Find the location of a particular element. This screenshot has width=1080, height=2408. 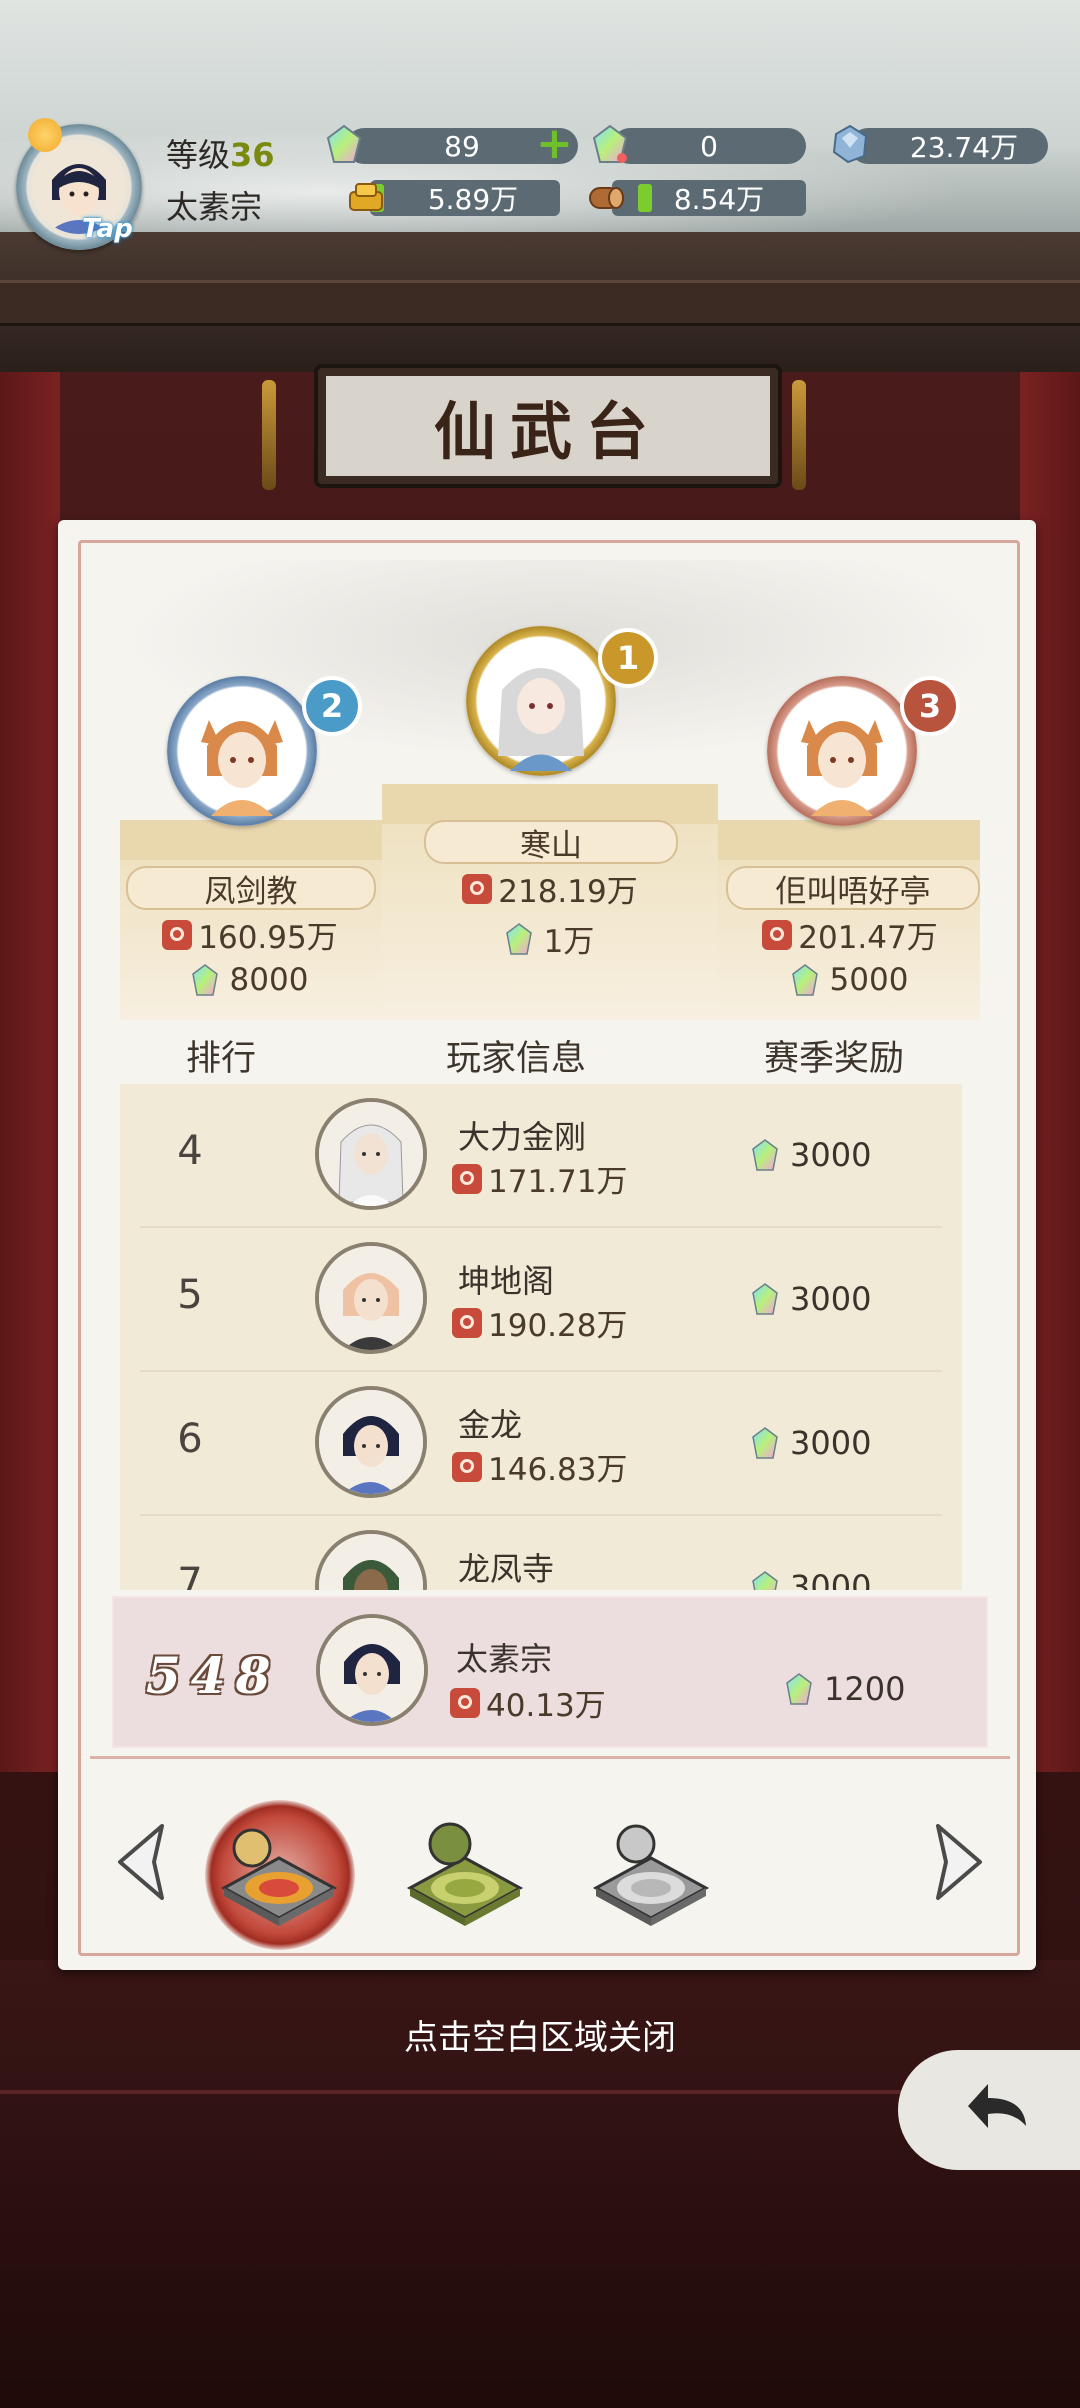

player-name: 坤地阁 is located at coordinates (506, 1281).